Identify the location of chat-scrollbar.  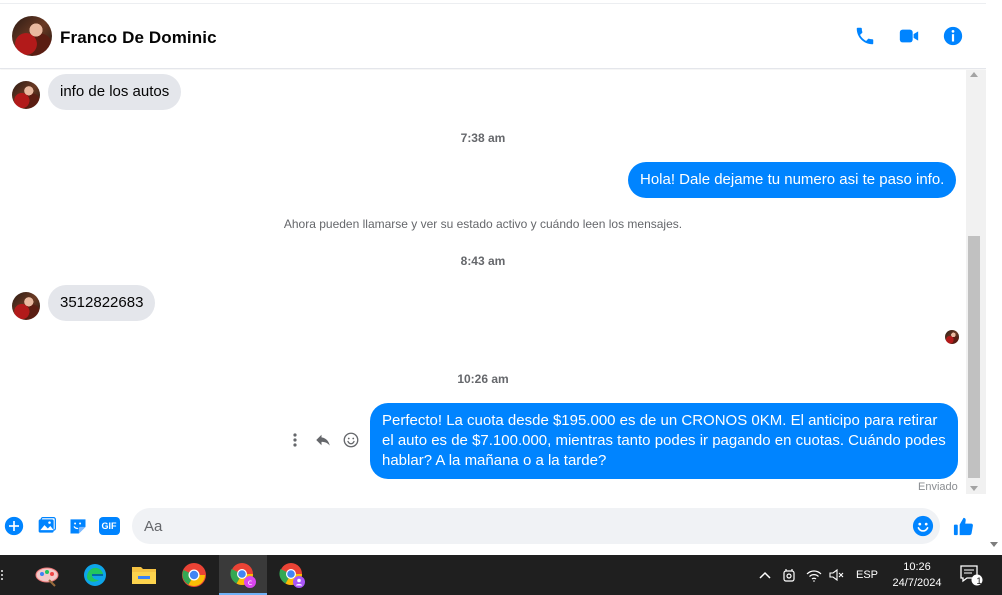
(976, 282).